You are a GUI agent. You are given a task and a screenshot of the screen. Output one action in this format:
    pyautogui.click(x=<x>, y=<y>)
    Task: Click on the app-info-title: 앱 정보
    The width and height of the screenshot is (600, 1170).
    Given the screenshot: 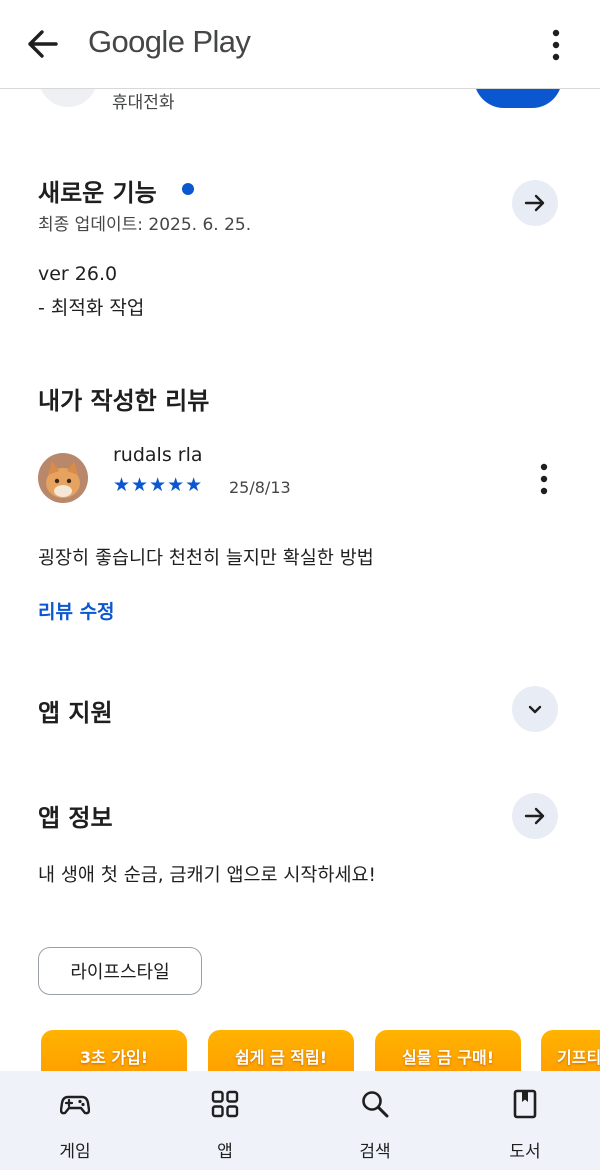 What is the action you would take?
    pyautogui.click(x=75, y=818)
    